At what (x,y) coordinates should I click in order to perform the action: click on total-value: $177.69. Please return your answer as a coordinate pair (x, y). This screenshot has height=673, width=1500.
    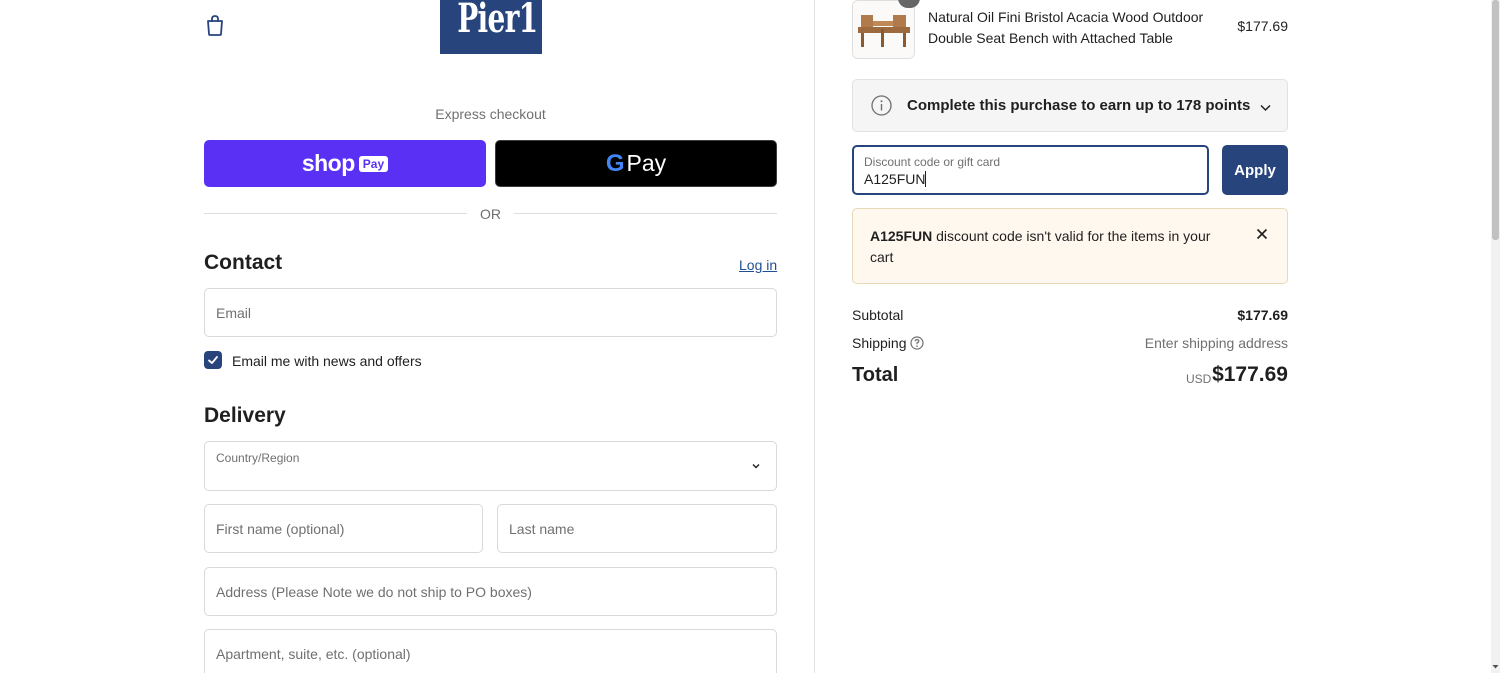
    Looking at the image, I should click on (1250, 374).